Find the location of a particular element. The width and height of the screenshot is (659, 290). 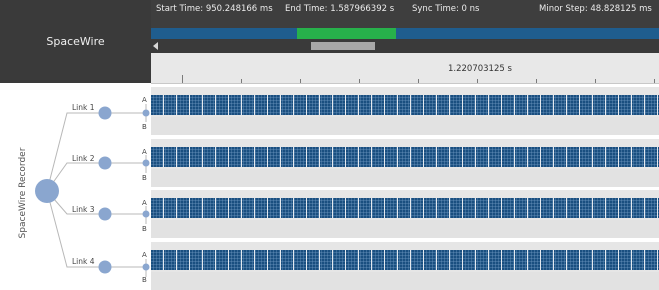

link-3-node is located at coordinates (105, 214).